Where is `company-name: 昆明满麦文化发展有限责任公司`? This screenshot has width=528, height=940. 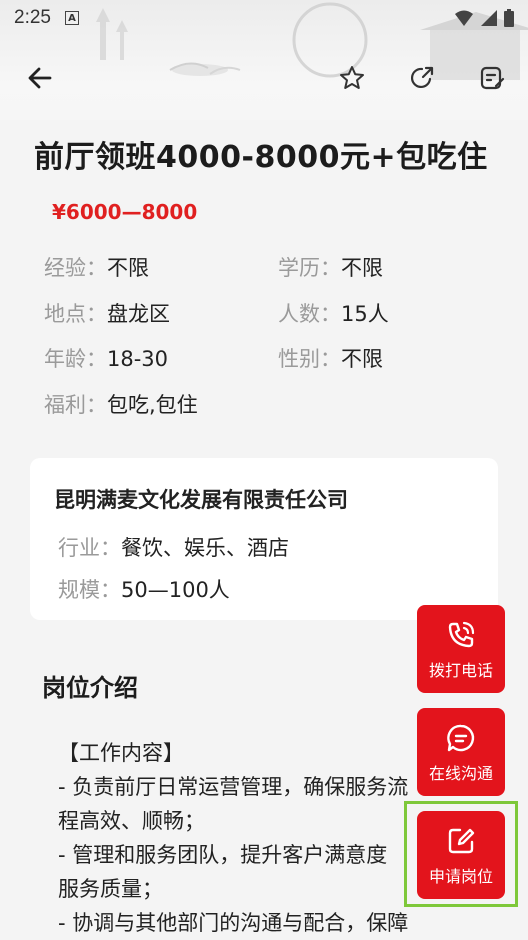
company-name: 昆明满麦文化发展有限责任公司 is located at coordinates (201, 500).